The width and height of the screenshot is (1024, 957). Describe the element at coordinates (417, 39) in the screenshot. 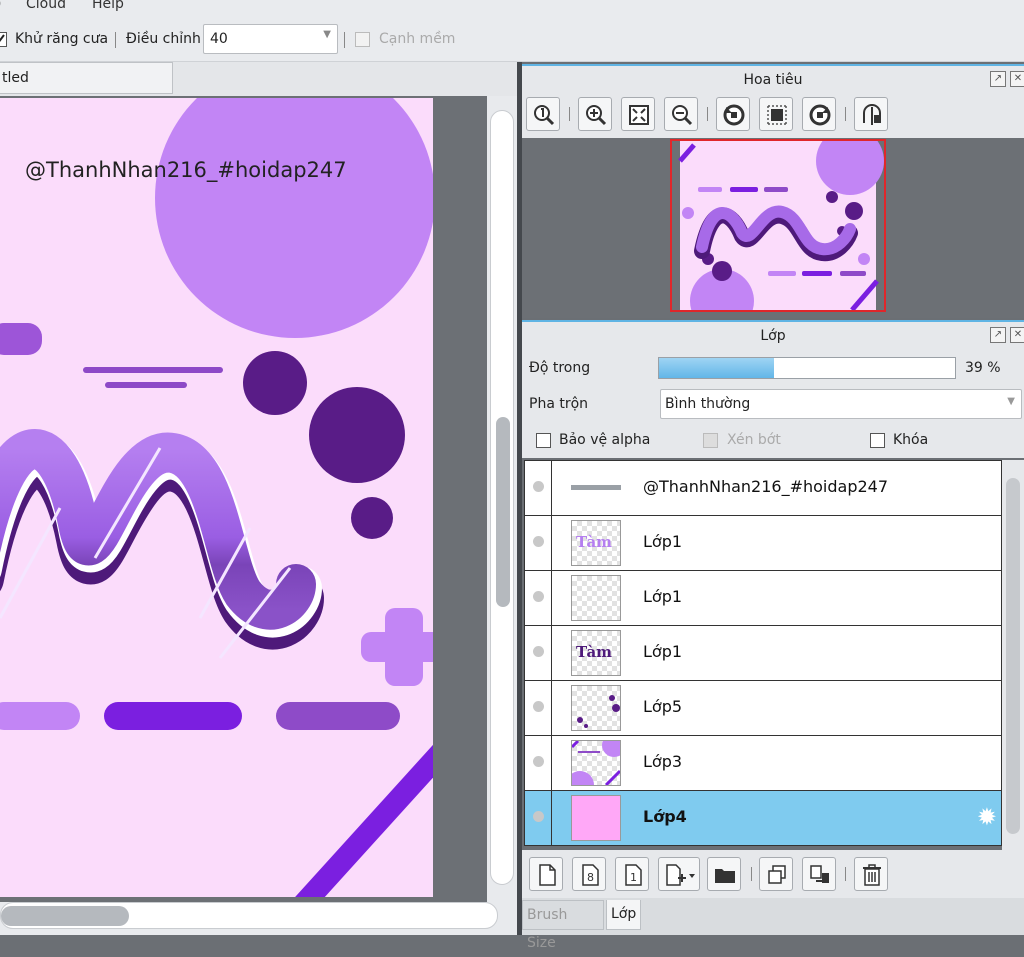

I see `soft-edge-label: Cạnh mềm` at that location.